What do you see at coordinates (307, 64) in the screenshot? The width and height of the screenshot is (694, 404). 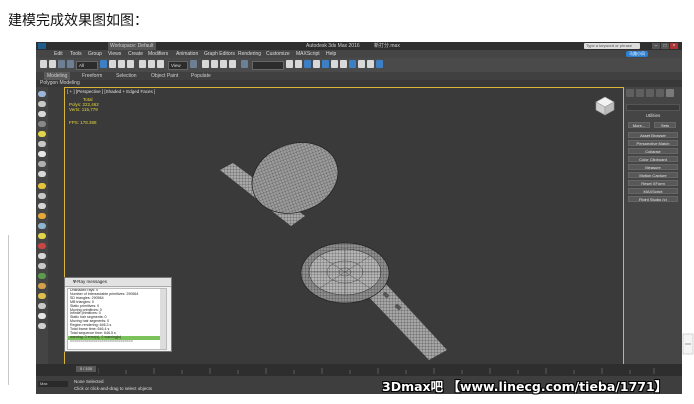 I see `scene-explorer-icon` at bounding box center [307, 64].